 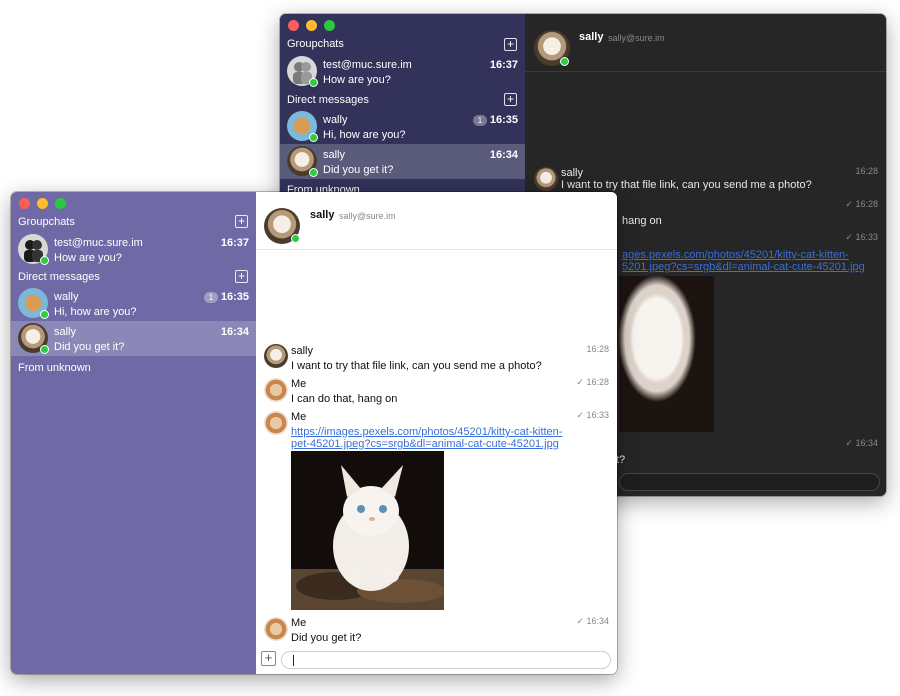 I want to click on text-cursor, so click(x=293, y=660).